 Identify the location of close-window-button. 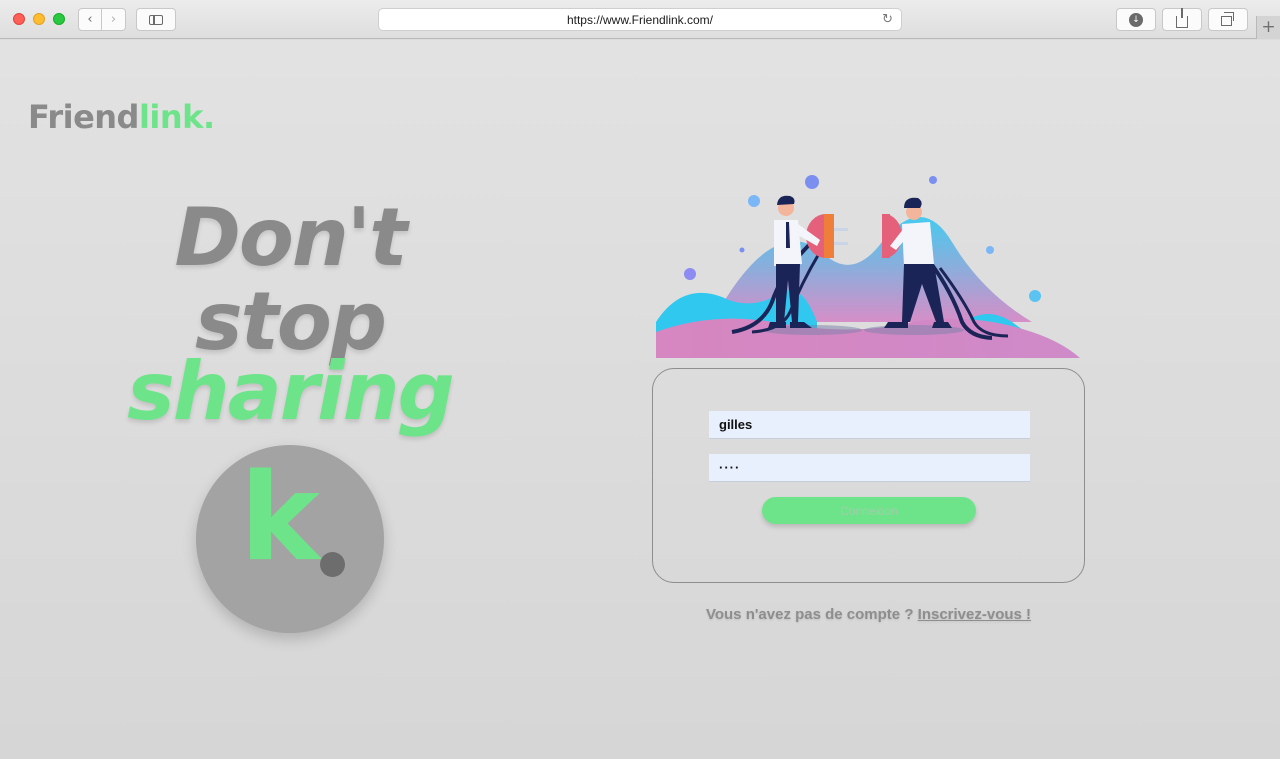
(19, 19).